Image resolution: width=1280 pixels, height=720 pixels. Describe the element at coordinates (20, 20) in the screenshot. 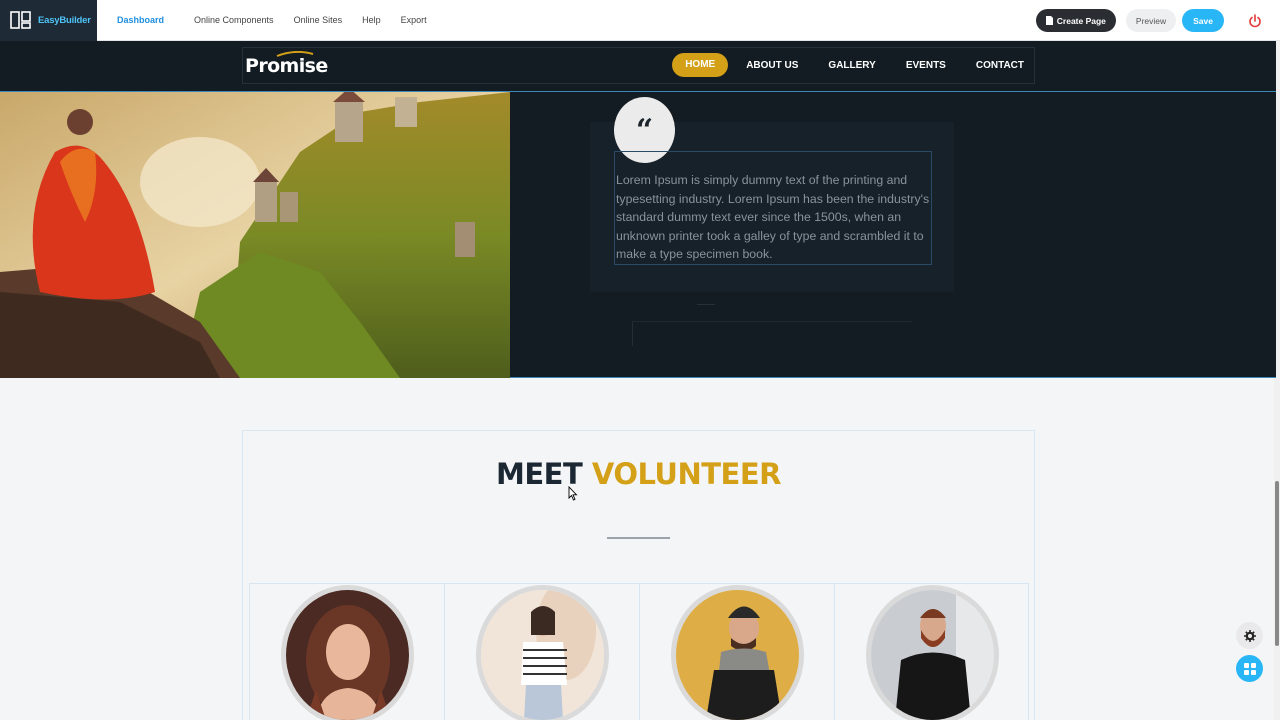

I see `easybuilder-logo-icon` at that location.